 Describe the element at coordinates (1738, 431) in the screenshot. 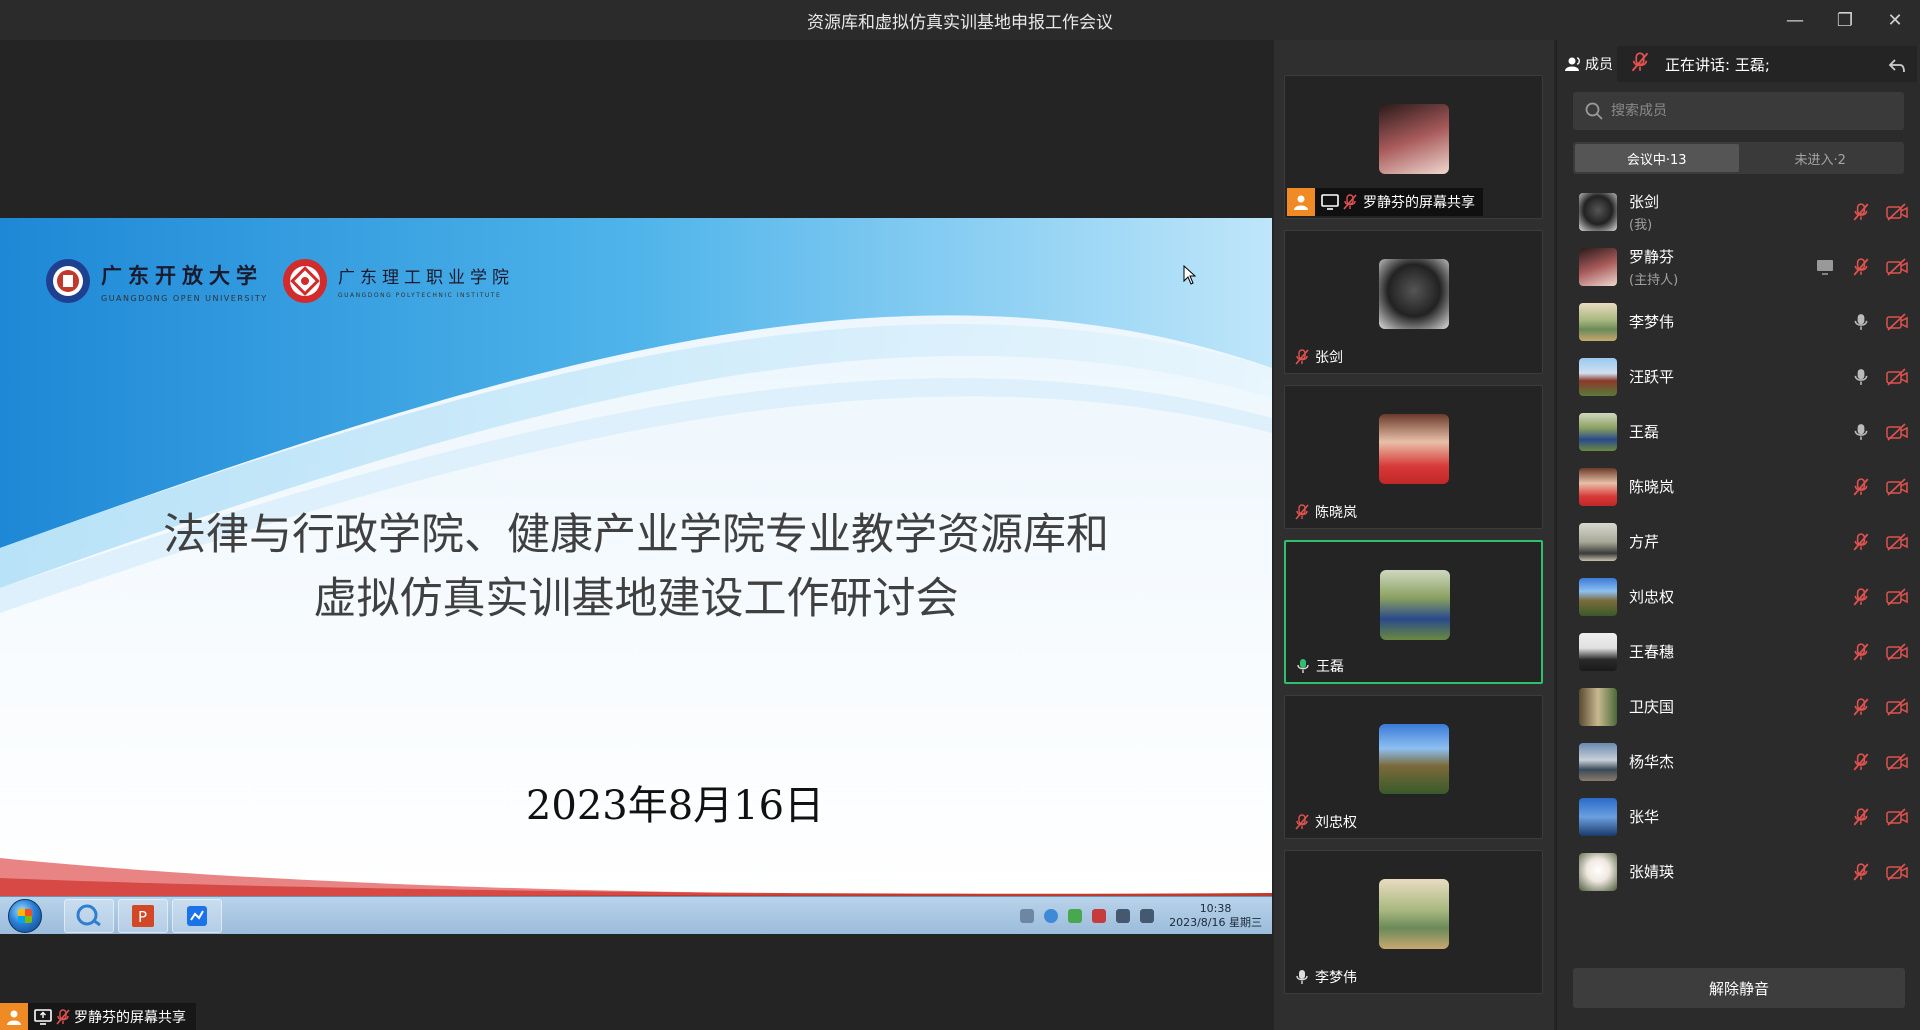

I see `member-row: 王磊` at that location.